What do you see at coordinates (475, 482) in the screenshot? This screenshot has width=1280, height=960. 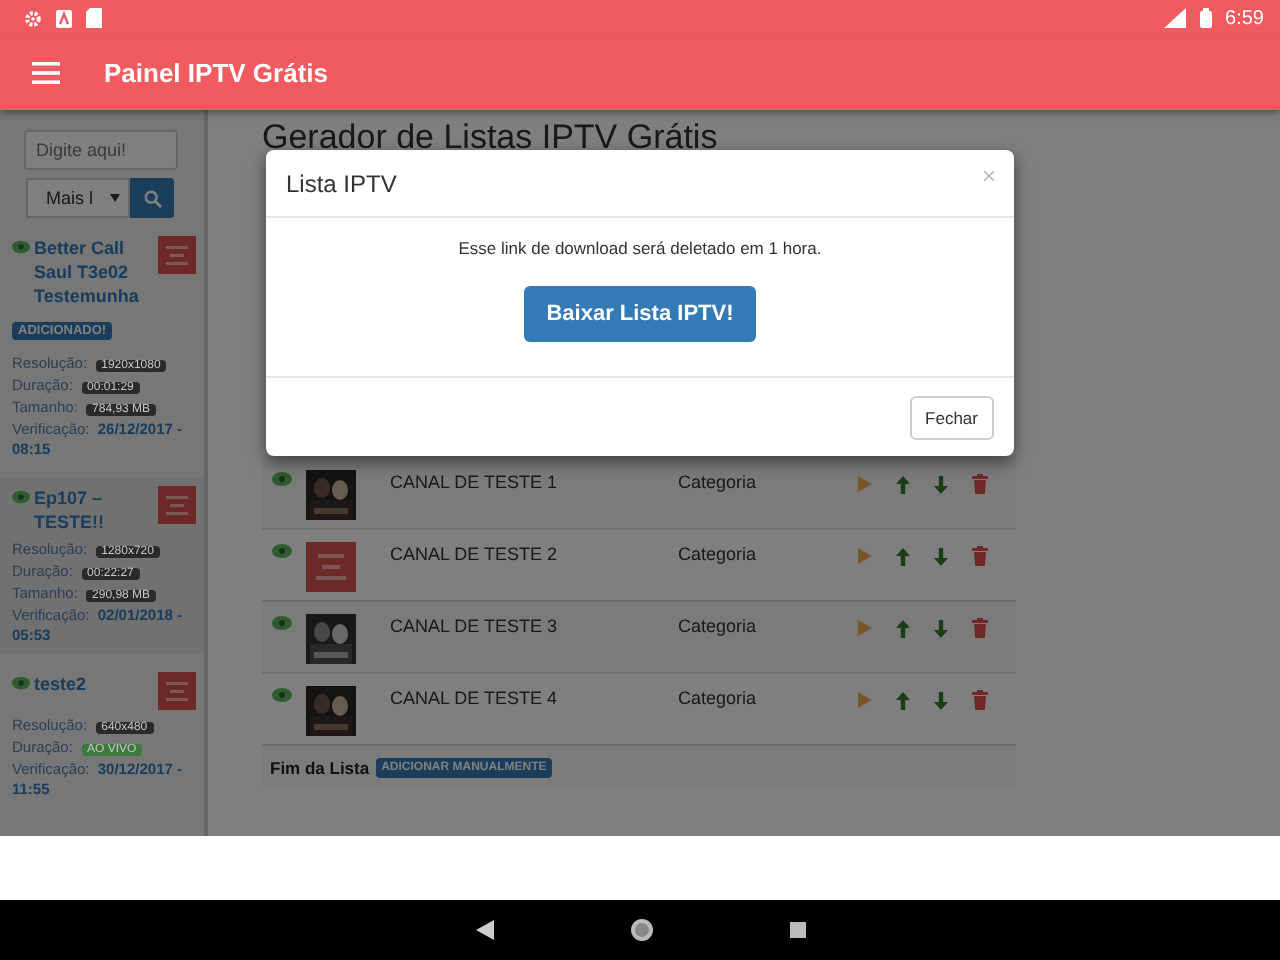 I see `channel-name: CANAL DE TESTE 1` at bounding box center [475, 482].